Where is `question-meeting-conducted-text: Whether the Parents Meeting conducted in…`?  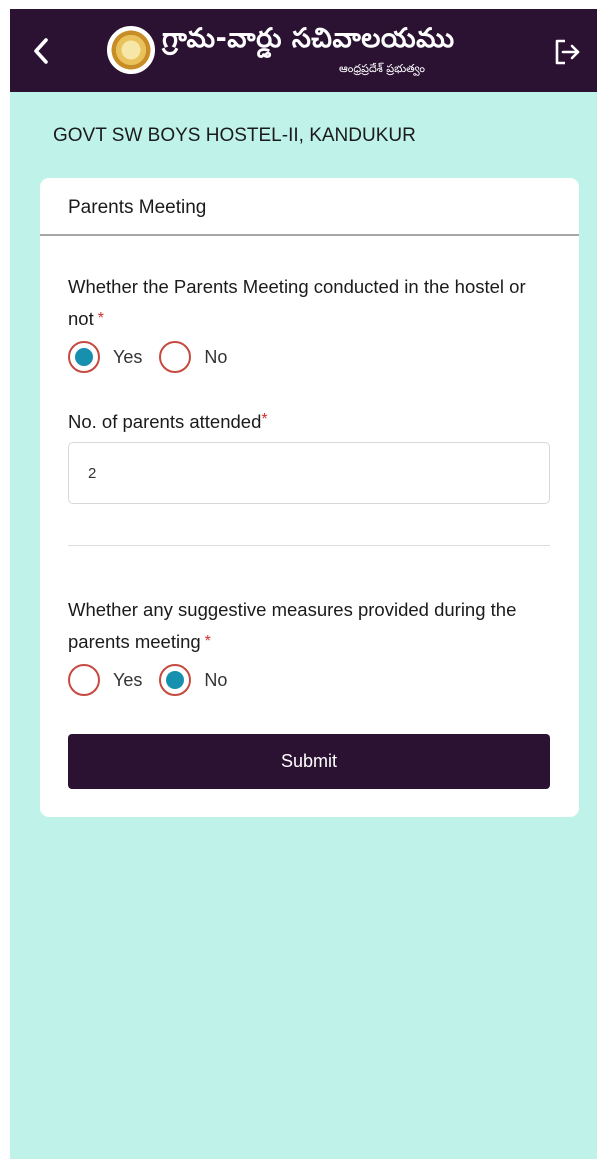
question-meeting-conducted-text: Whether the Parents Meeting conducted in… is located at coordinates (297, 302).